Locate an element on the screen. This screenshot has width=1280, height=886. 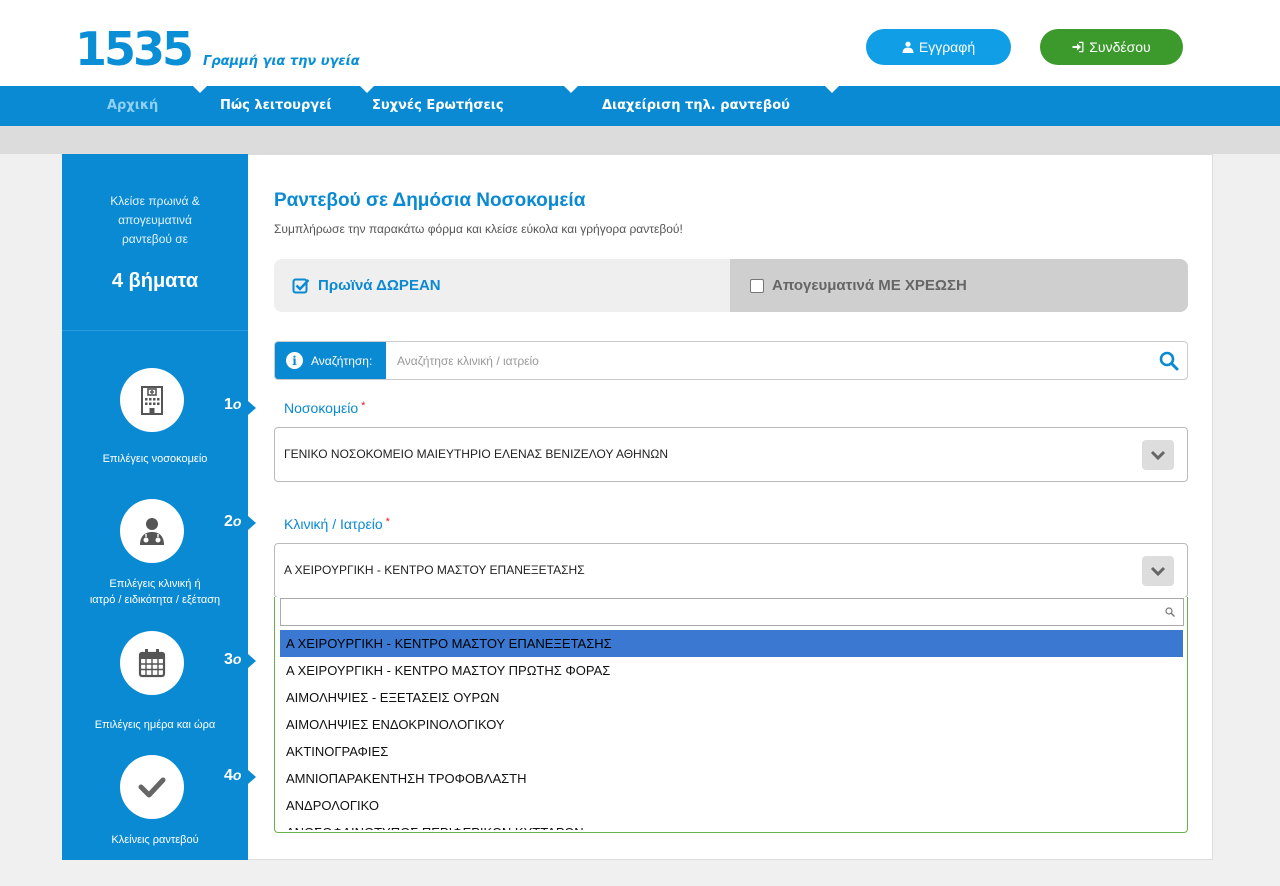
clinic-search-bar: i Αναζήτηση: is located at coordinates (731, 360).